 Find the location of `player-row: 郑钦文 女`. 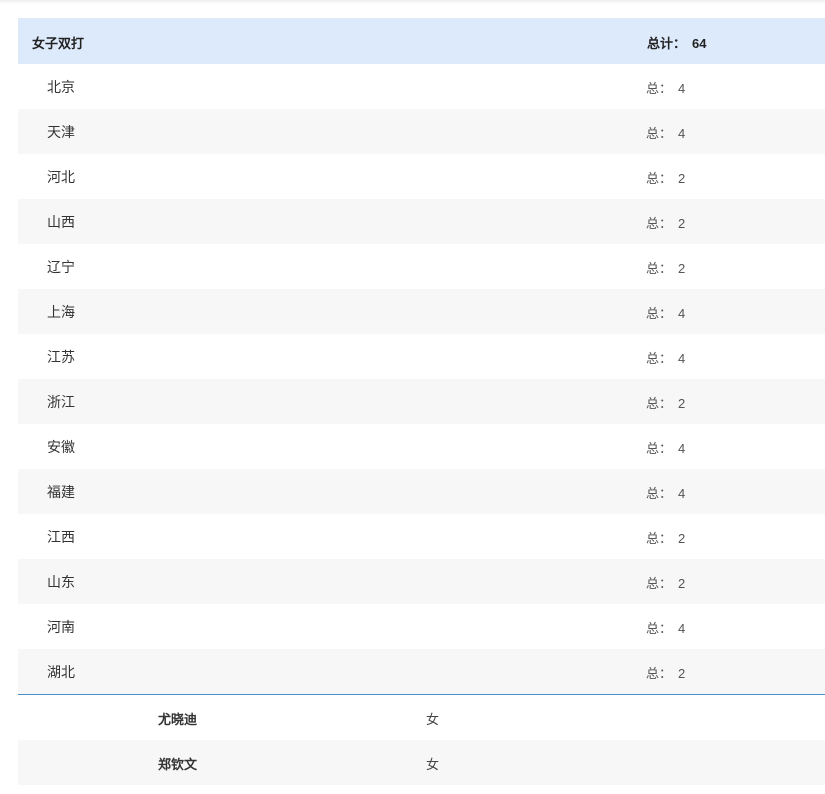

player-row: 郑钦文 女 is located at coordinates (421, 762).